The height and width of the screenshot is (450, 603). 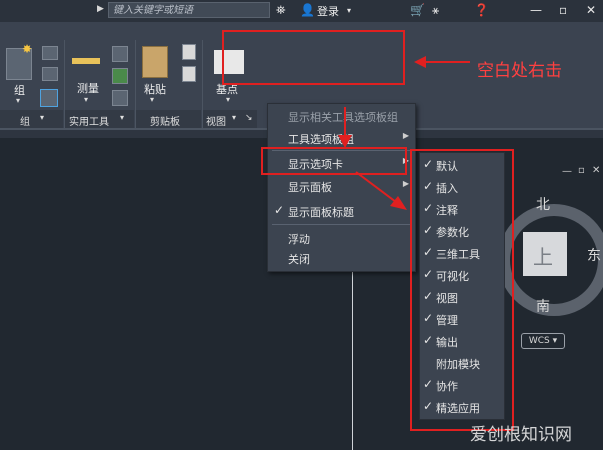 I want to click on menu-item-close: 关闭, so click(x=341, y=258).